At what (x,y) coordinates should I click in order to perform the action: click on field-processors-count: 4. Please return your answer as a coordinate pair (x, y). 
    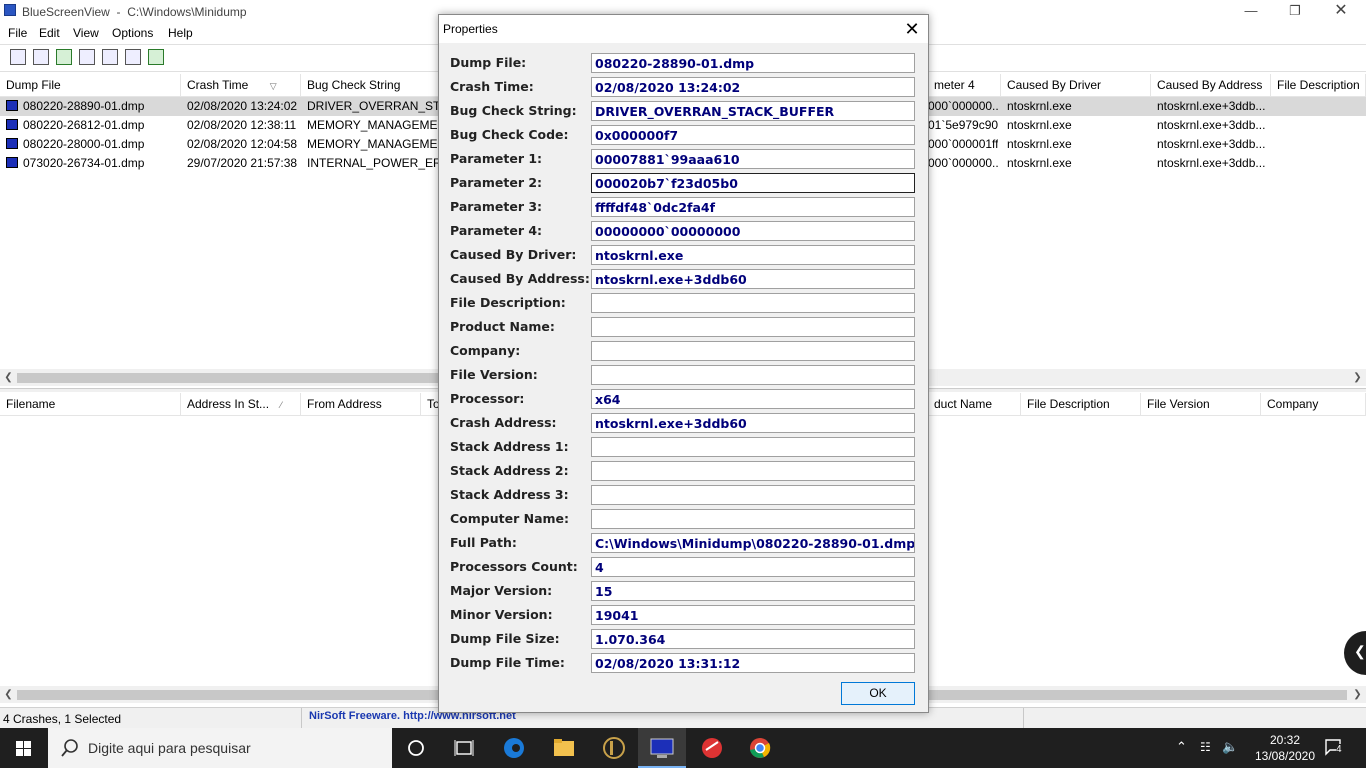
    Looking at the image, I should click on (753, 567).